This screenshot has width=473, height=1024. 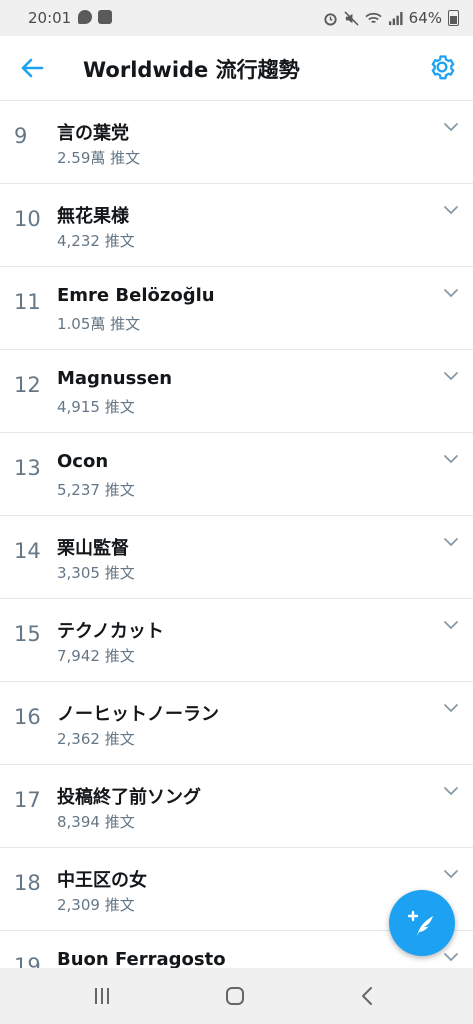 I want to click on trend-name: 中王区の女, so click(x=102, y=880).